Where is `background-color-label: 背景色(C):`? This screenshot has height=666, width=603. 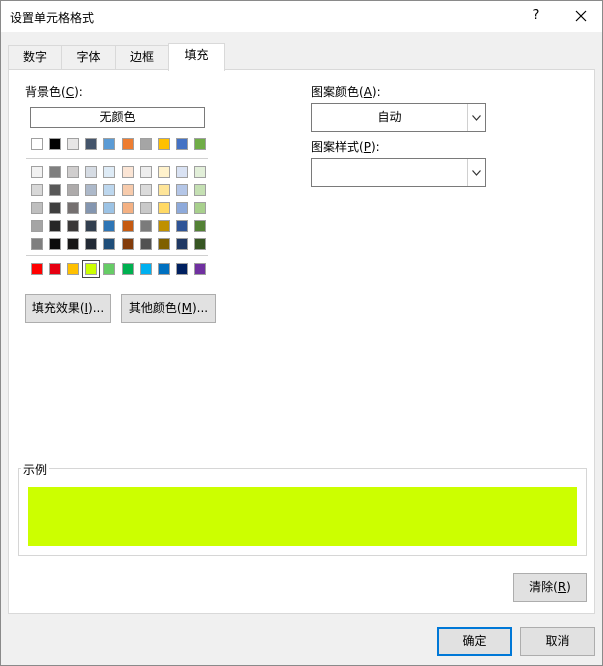 background-color-label: 背景色(C): is located at coordinates (54, 92).